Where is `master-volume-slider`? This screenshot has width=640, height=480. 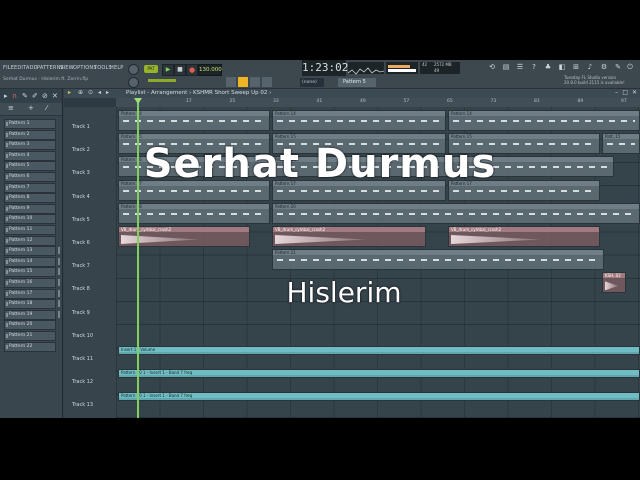
master-volume-slider is located at coordinates (162, 80).